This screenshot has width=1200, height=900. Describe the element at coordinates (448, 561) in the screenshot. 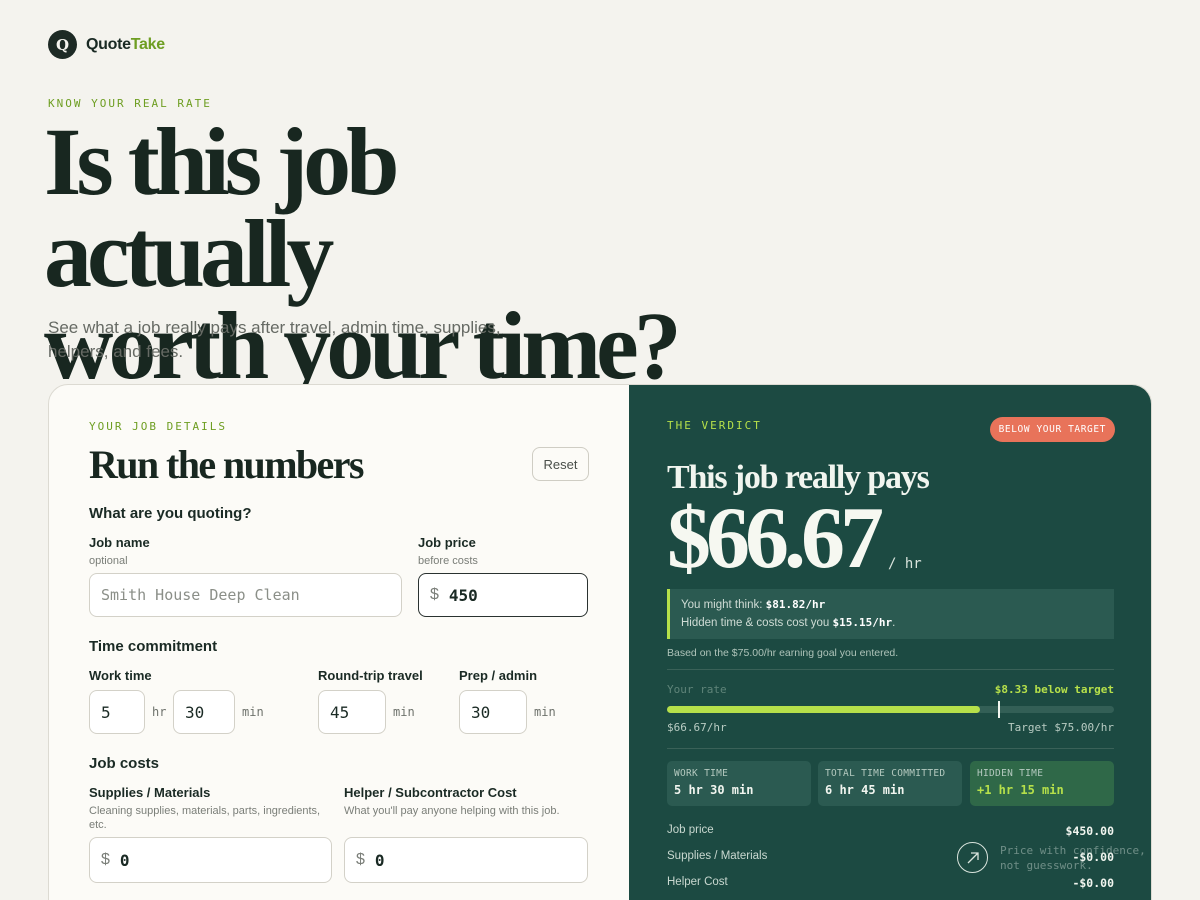

I see `job-price-hint: before costs` at that location.